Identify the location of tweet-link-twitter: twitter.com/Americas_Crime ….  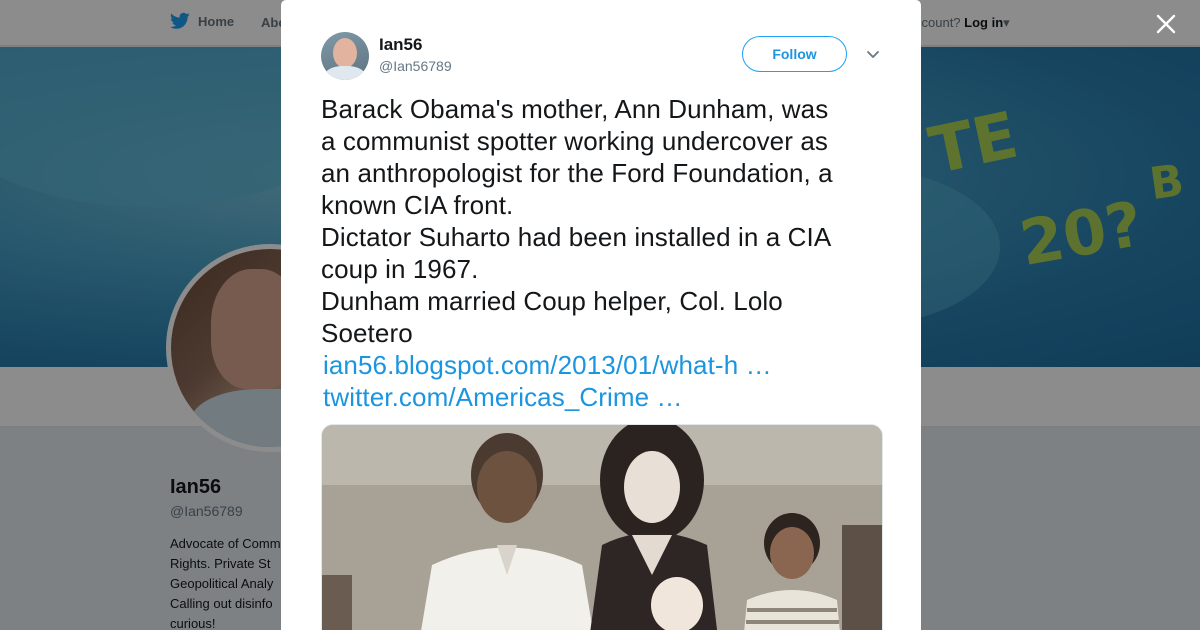
(603, 397).